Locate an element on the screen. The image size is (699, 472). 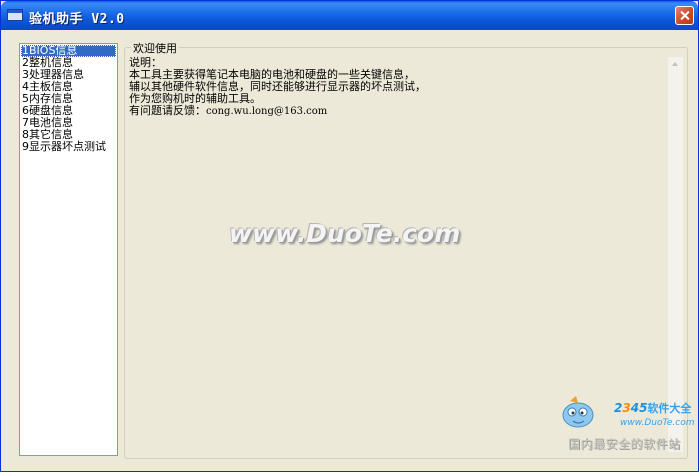
brand-slogan: 国内最安全的软件站 is located at coordinates (624, 444).